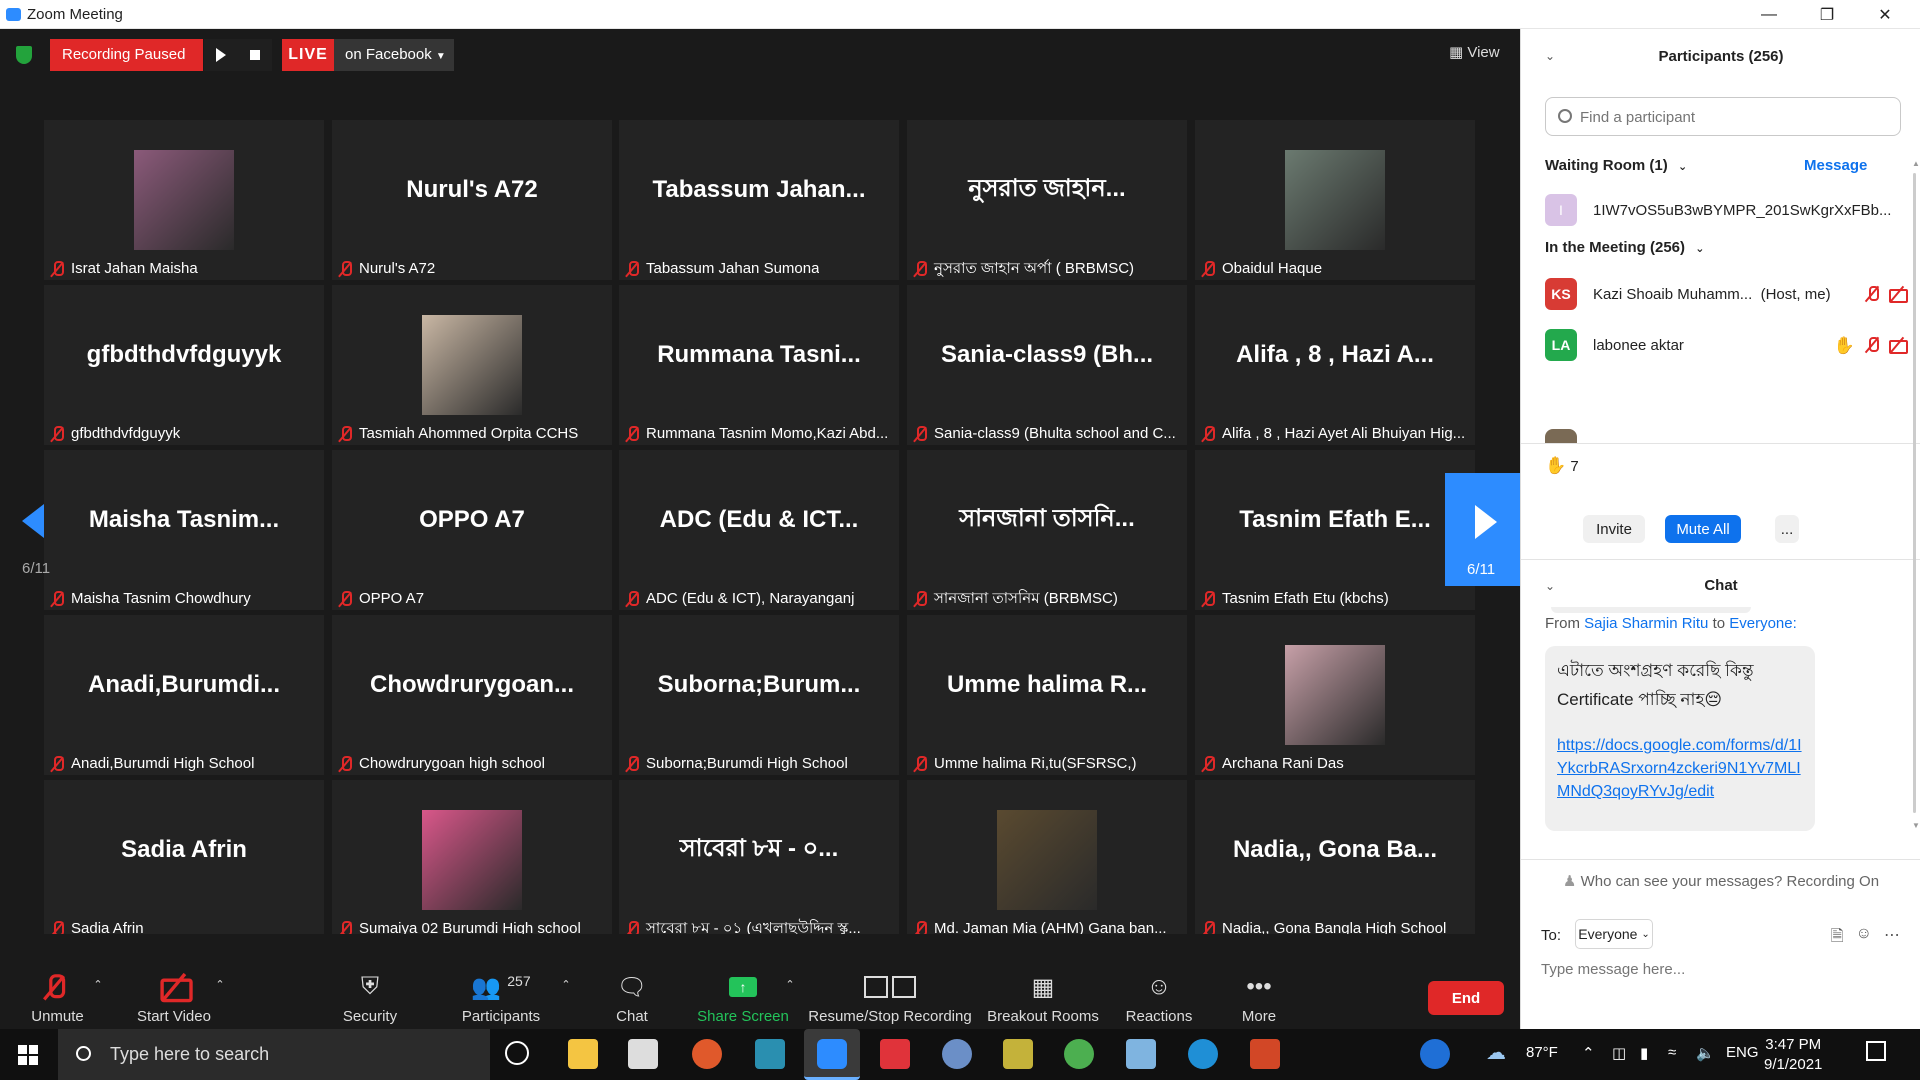 This screenshot has height=1080, width=1920. What do you see at coordinates (1742, 1052) in the screenshot?
I see `input-language: ENG` at bounding box center [1742, 1052].